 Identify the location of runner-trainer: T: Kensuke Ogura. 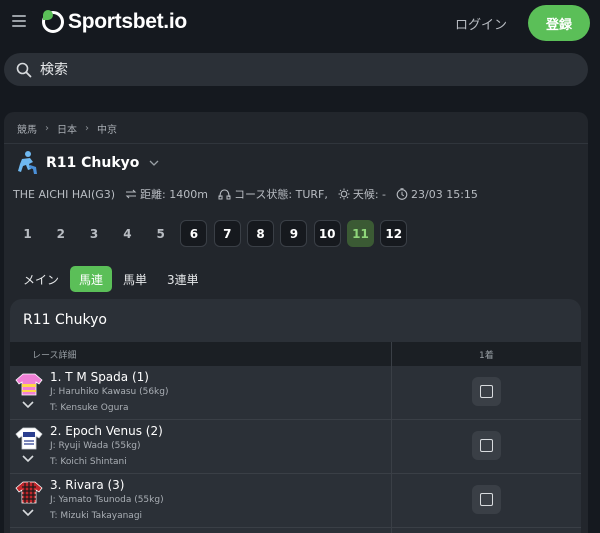
(89, 408).